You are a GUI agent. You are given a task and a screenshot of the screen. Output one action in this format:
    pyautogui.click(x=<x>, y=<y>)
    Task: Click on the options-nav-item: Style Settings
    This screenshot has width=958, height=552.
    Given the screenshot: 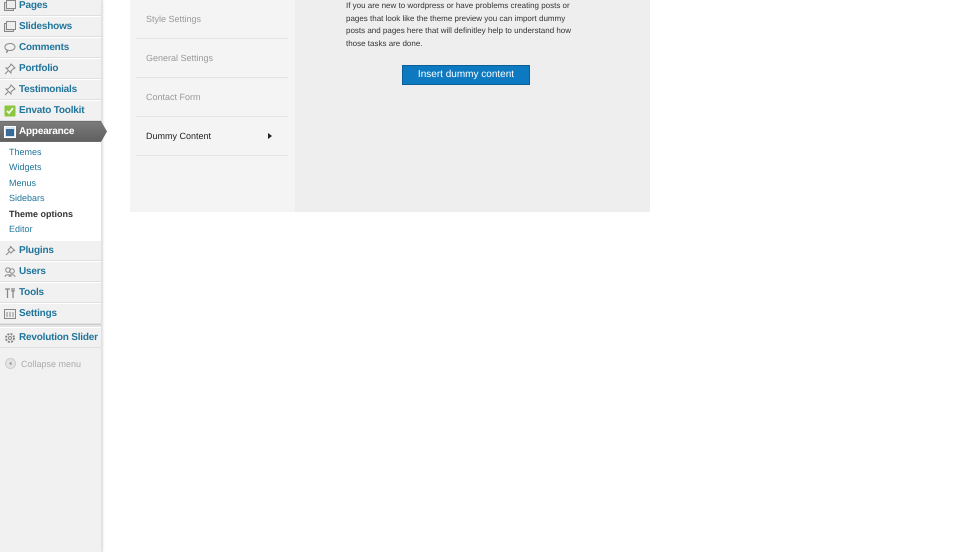 What is the action you would take?
    pyautogui.click(x=212, y=19)
    